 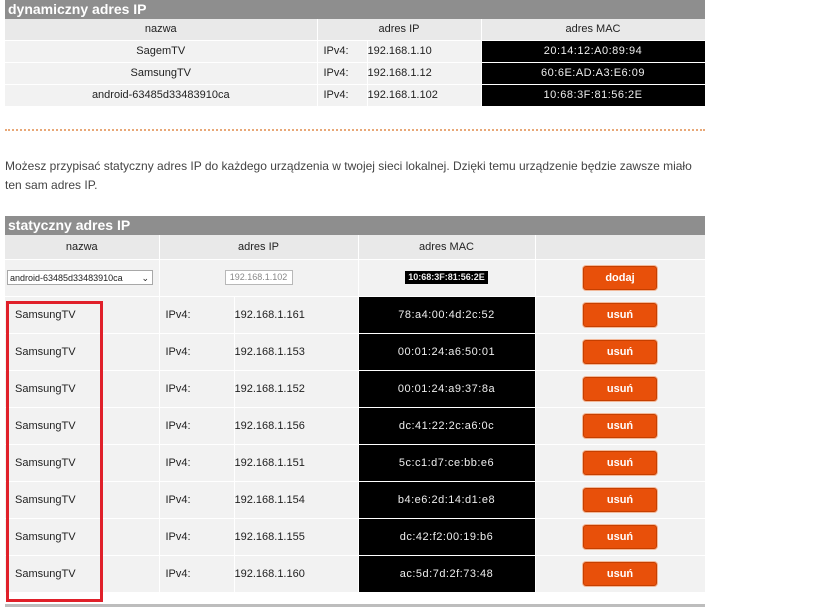 What do you see at coordinates (296, 537) in the screenshot?
I see `ip-address: 192.168.1.155` at bounding box center [296, 537].